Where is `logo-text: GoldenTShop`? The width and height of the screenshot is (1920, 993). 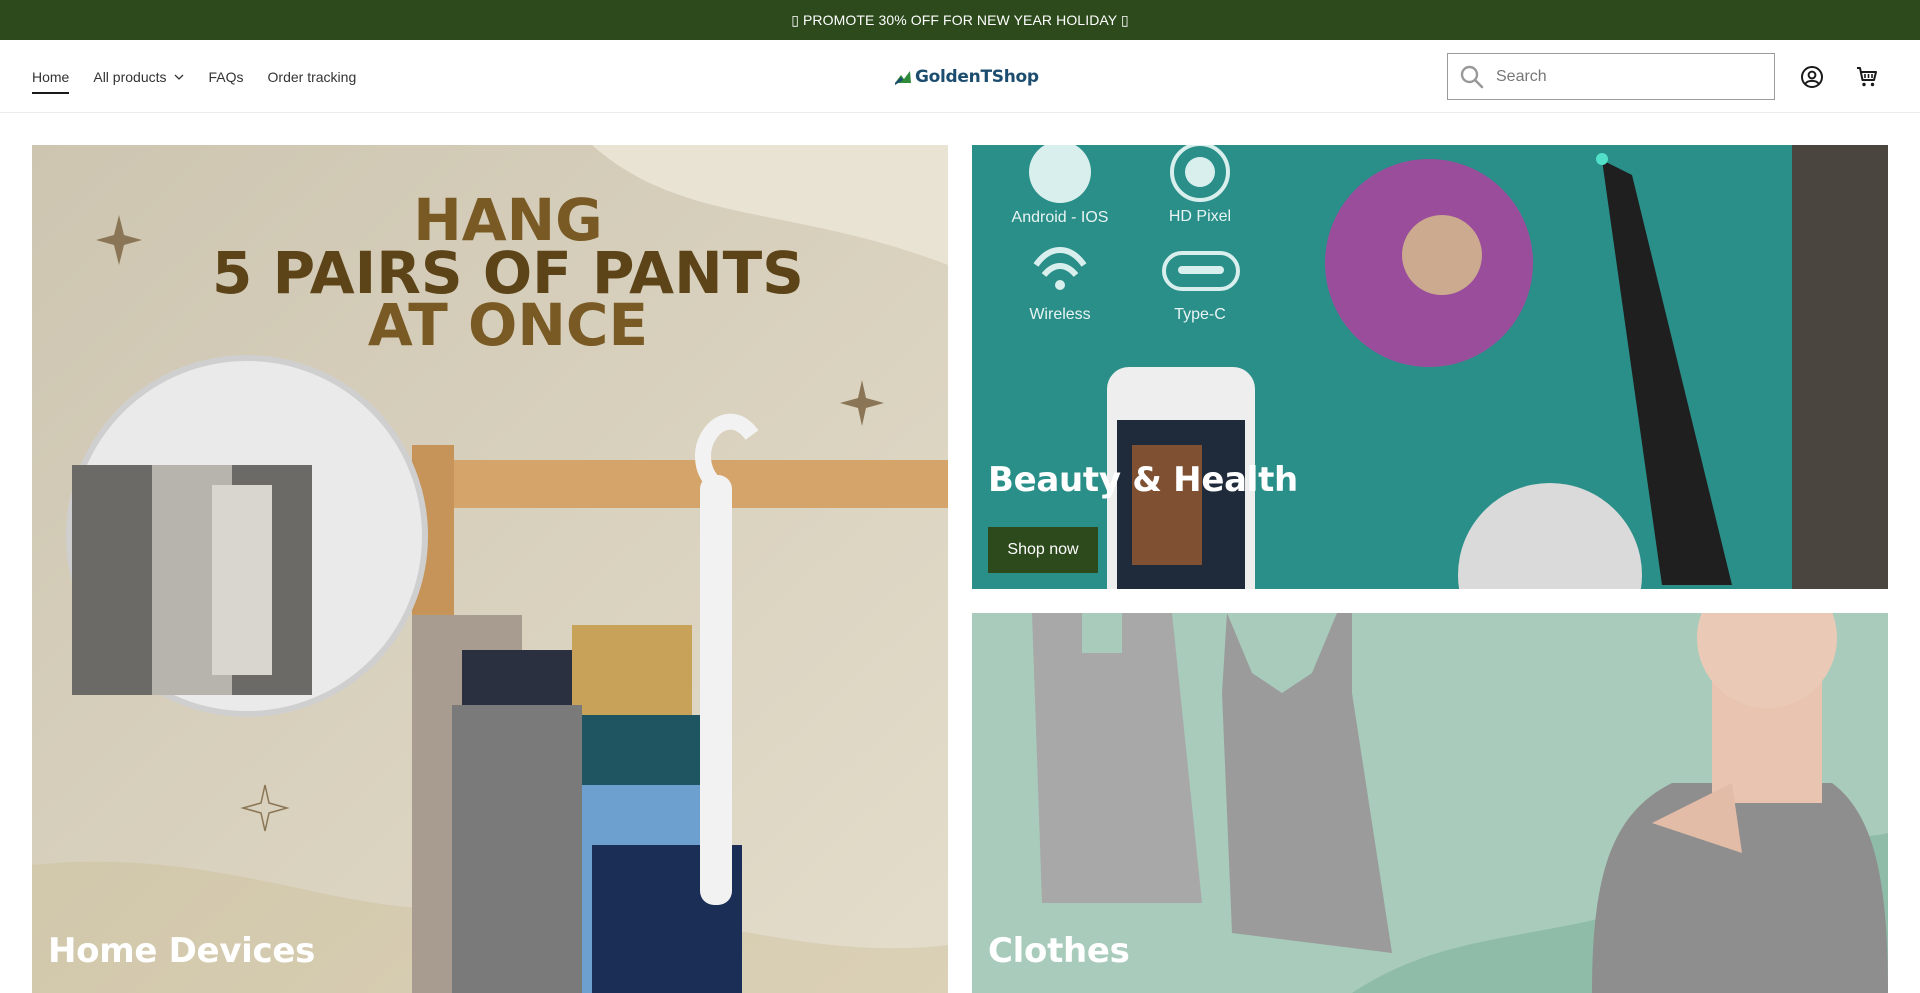
logo-text: GoldenTShop is located at coordinates (977, 77).